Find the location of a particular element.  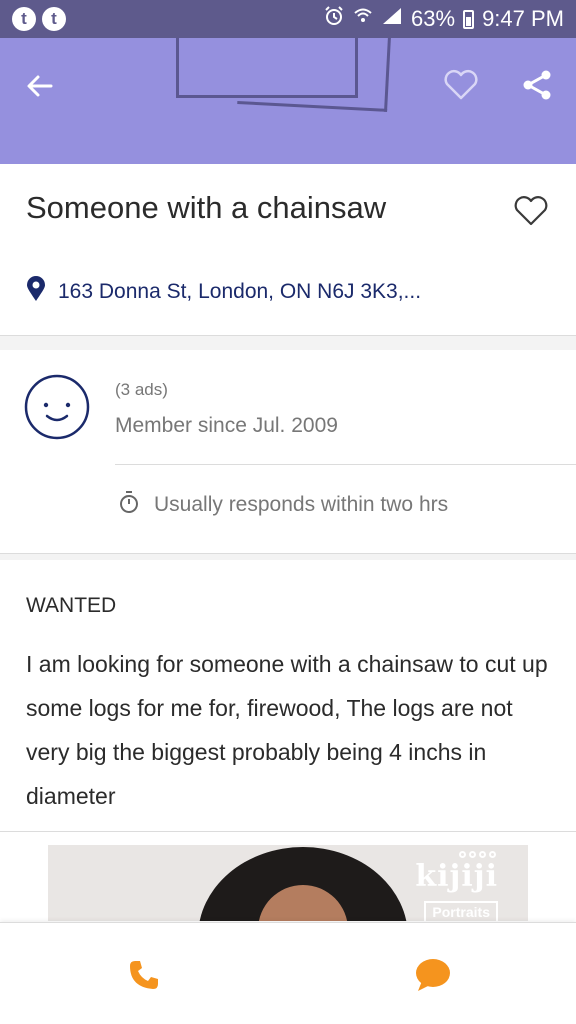

share-button is located at coordinates (537, 87).